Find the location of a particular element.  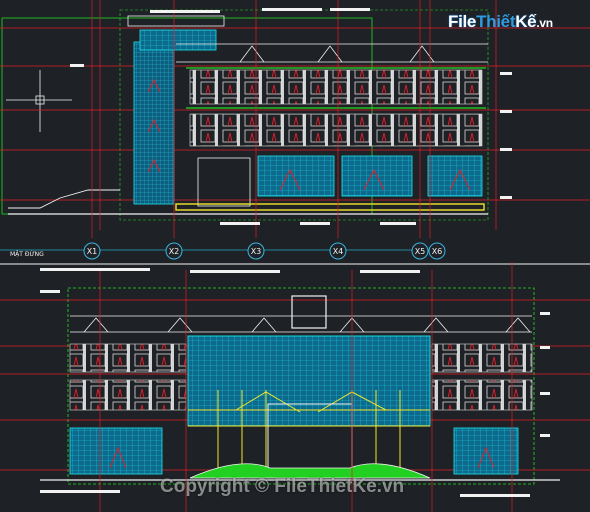

axis-bubble-icon: X4 is located at coordinates (338, 251).